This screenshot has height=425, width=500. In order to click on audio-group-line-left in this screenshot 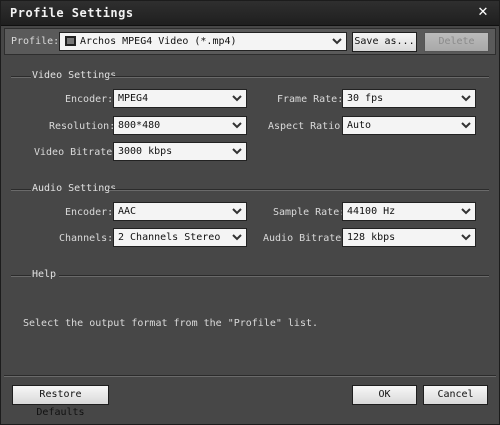, I will do `click(21, 190)`.